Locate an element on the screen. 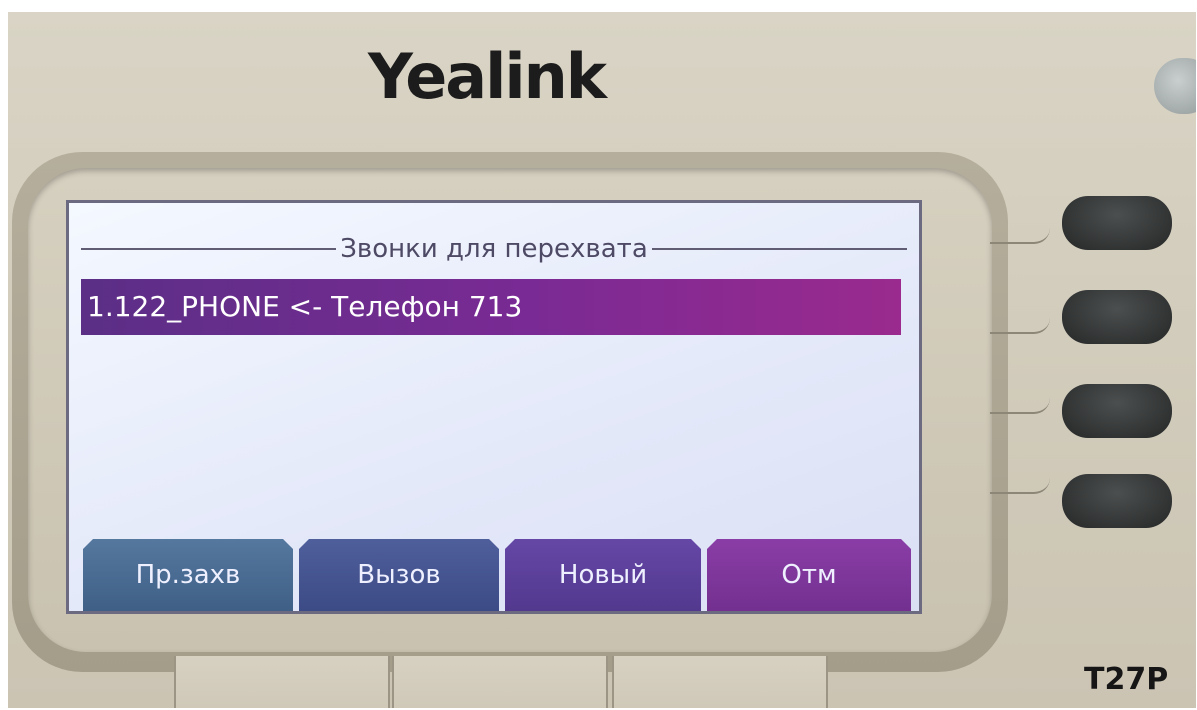  softkey-call: Вызов is located at coordinates (399, 575).